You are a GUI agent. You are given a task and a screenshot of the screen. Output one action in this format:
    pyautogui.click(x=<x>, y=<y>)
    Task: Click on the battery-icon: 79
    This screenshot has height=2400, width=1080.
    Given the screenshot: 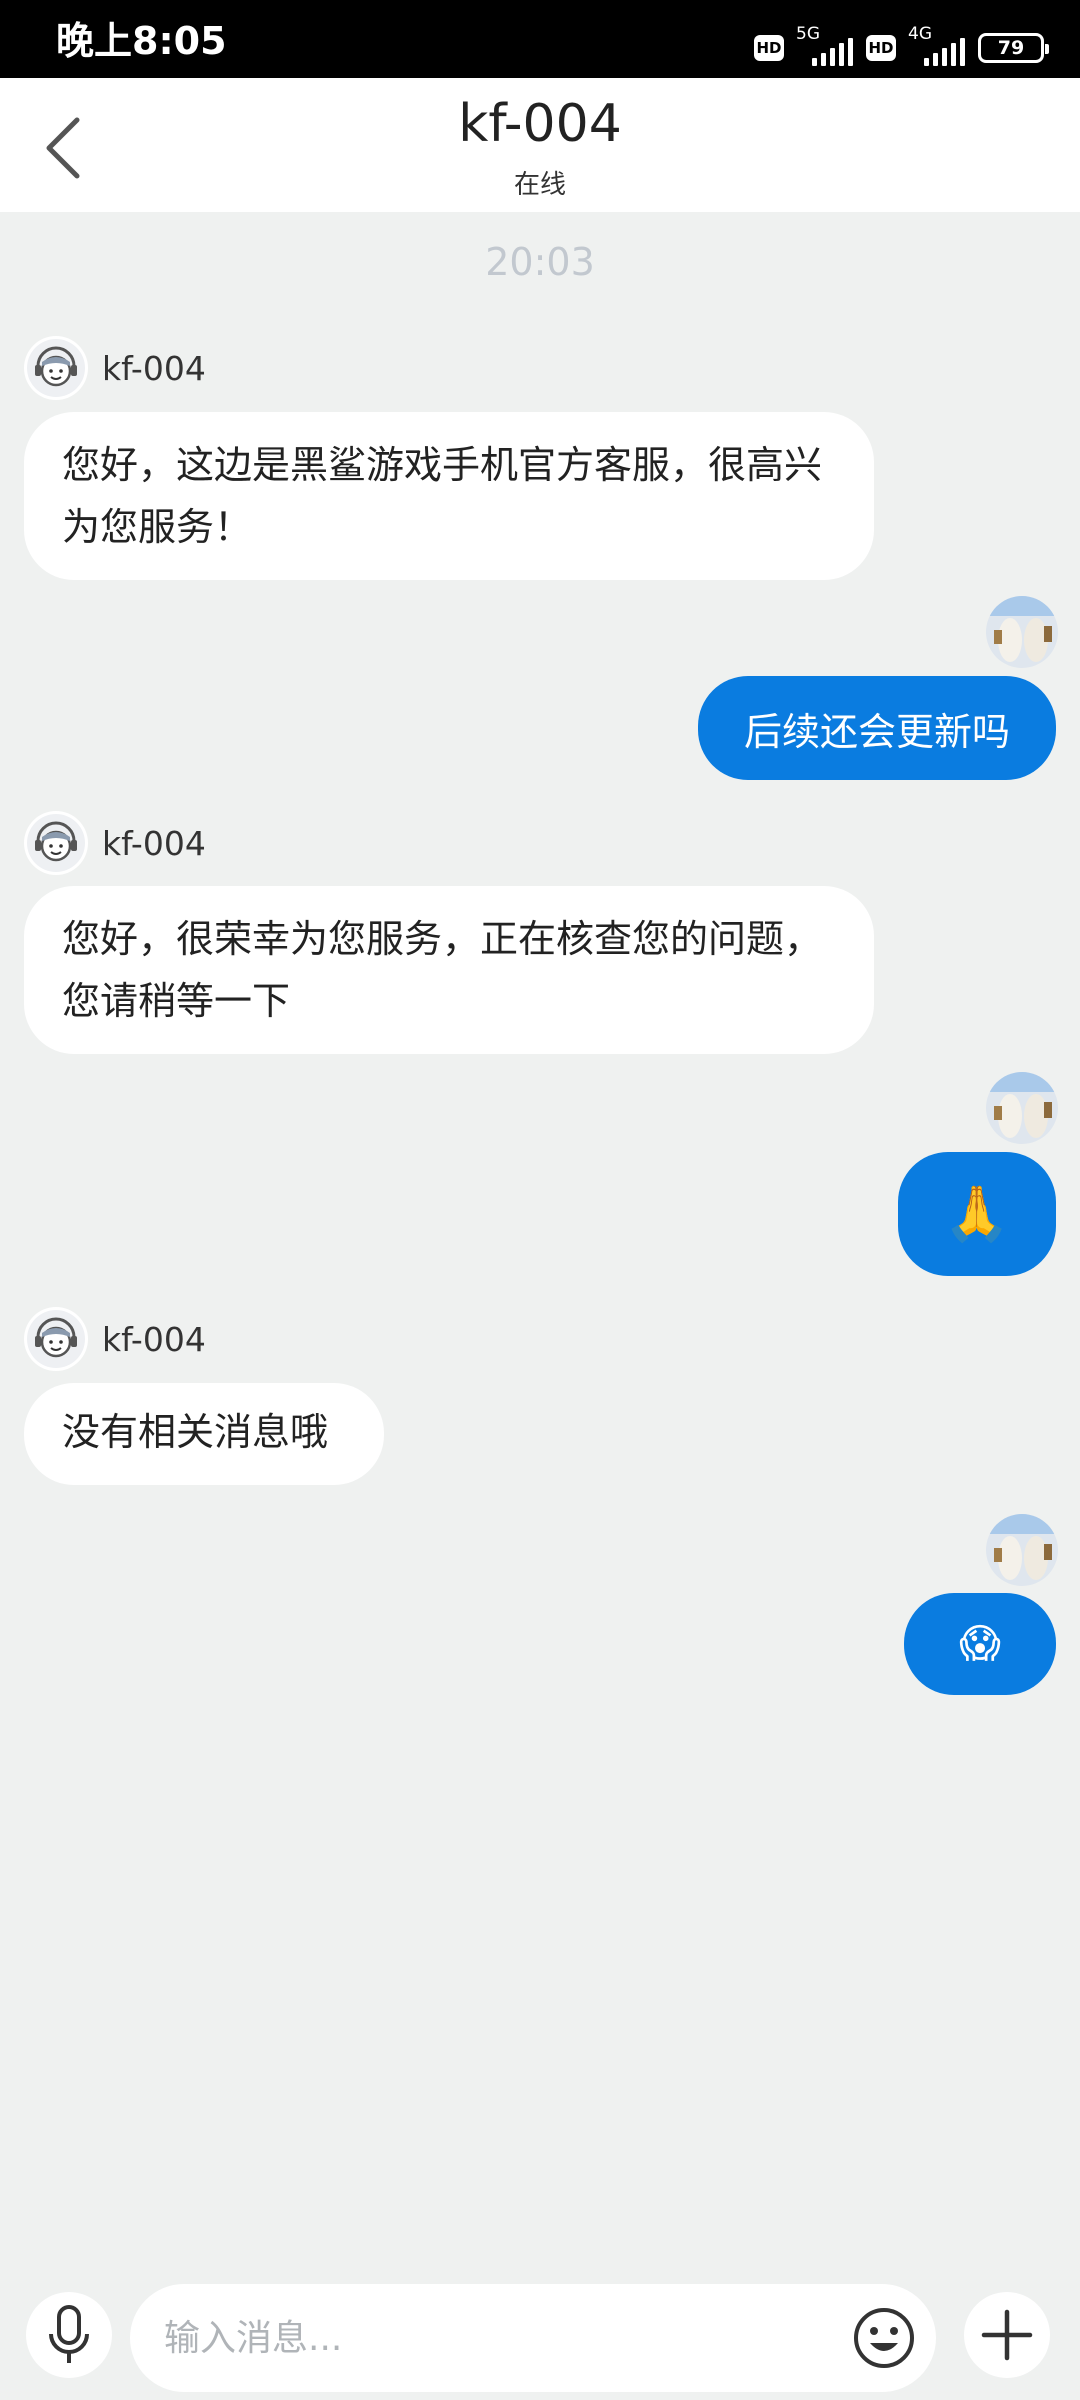 What is the action you would take?
    pyautogui.click(x=1013, y=48)
    